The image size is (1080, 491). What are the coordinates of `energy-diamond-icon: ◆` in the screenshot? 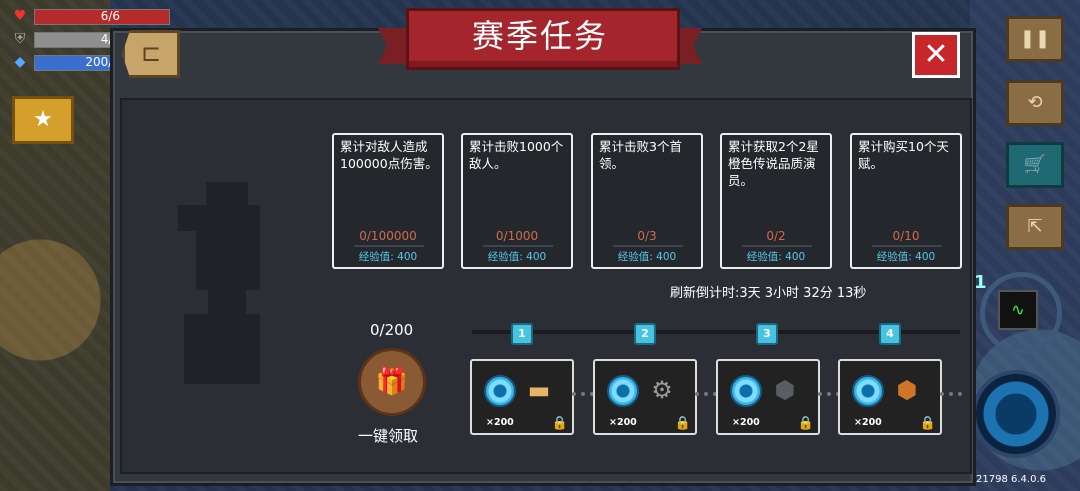 It's located at (20, 62).